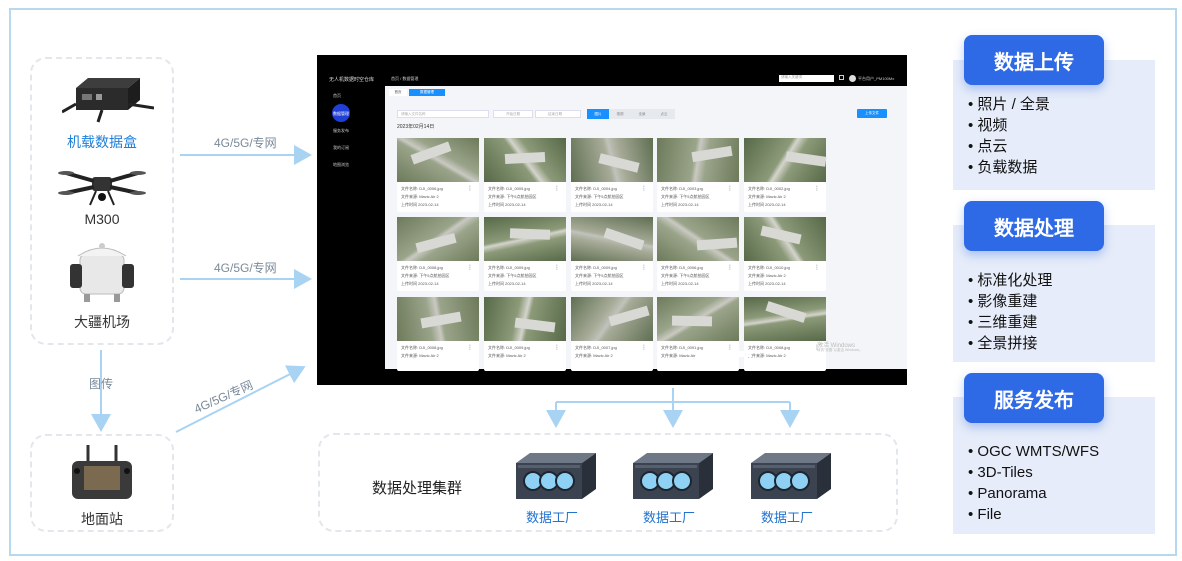  Describe the element at coordinates (337, 96) in the screenshot. I see `nav-home: 首页` at that location.